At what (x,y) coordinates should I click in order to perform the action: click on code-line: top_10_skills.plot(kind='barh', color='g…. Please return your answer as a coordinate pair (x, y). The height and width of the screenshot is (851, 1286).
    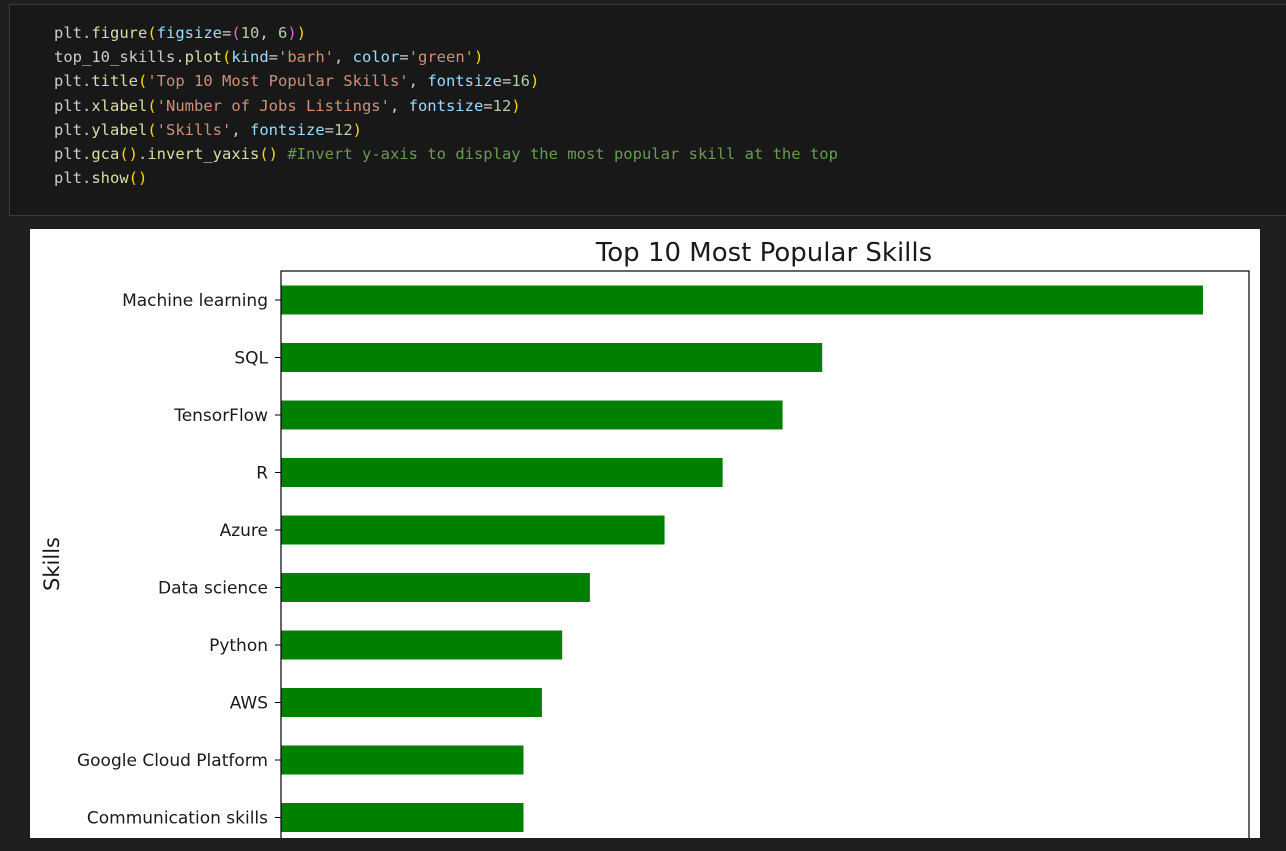
    Looking at the image, I should click on (446, 57).